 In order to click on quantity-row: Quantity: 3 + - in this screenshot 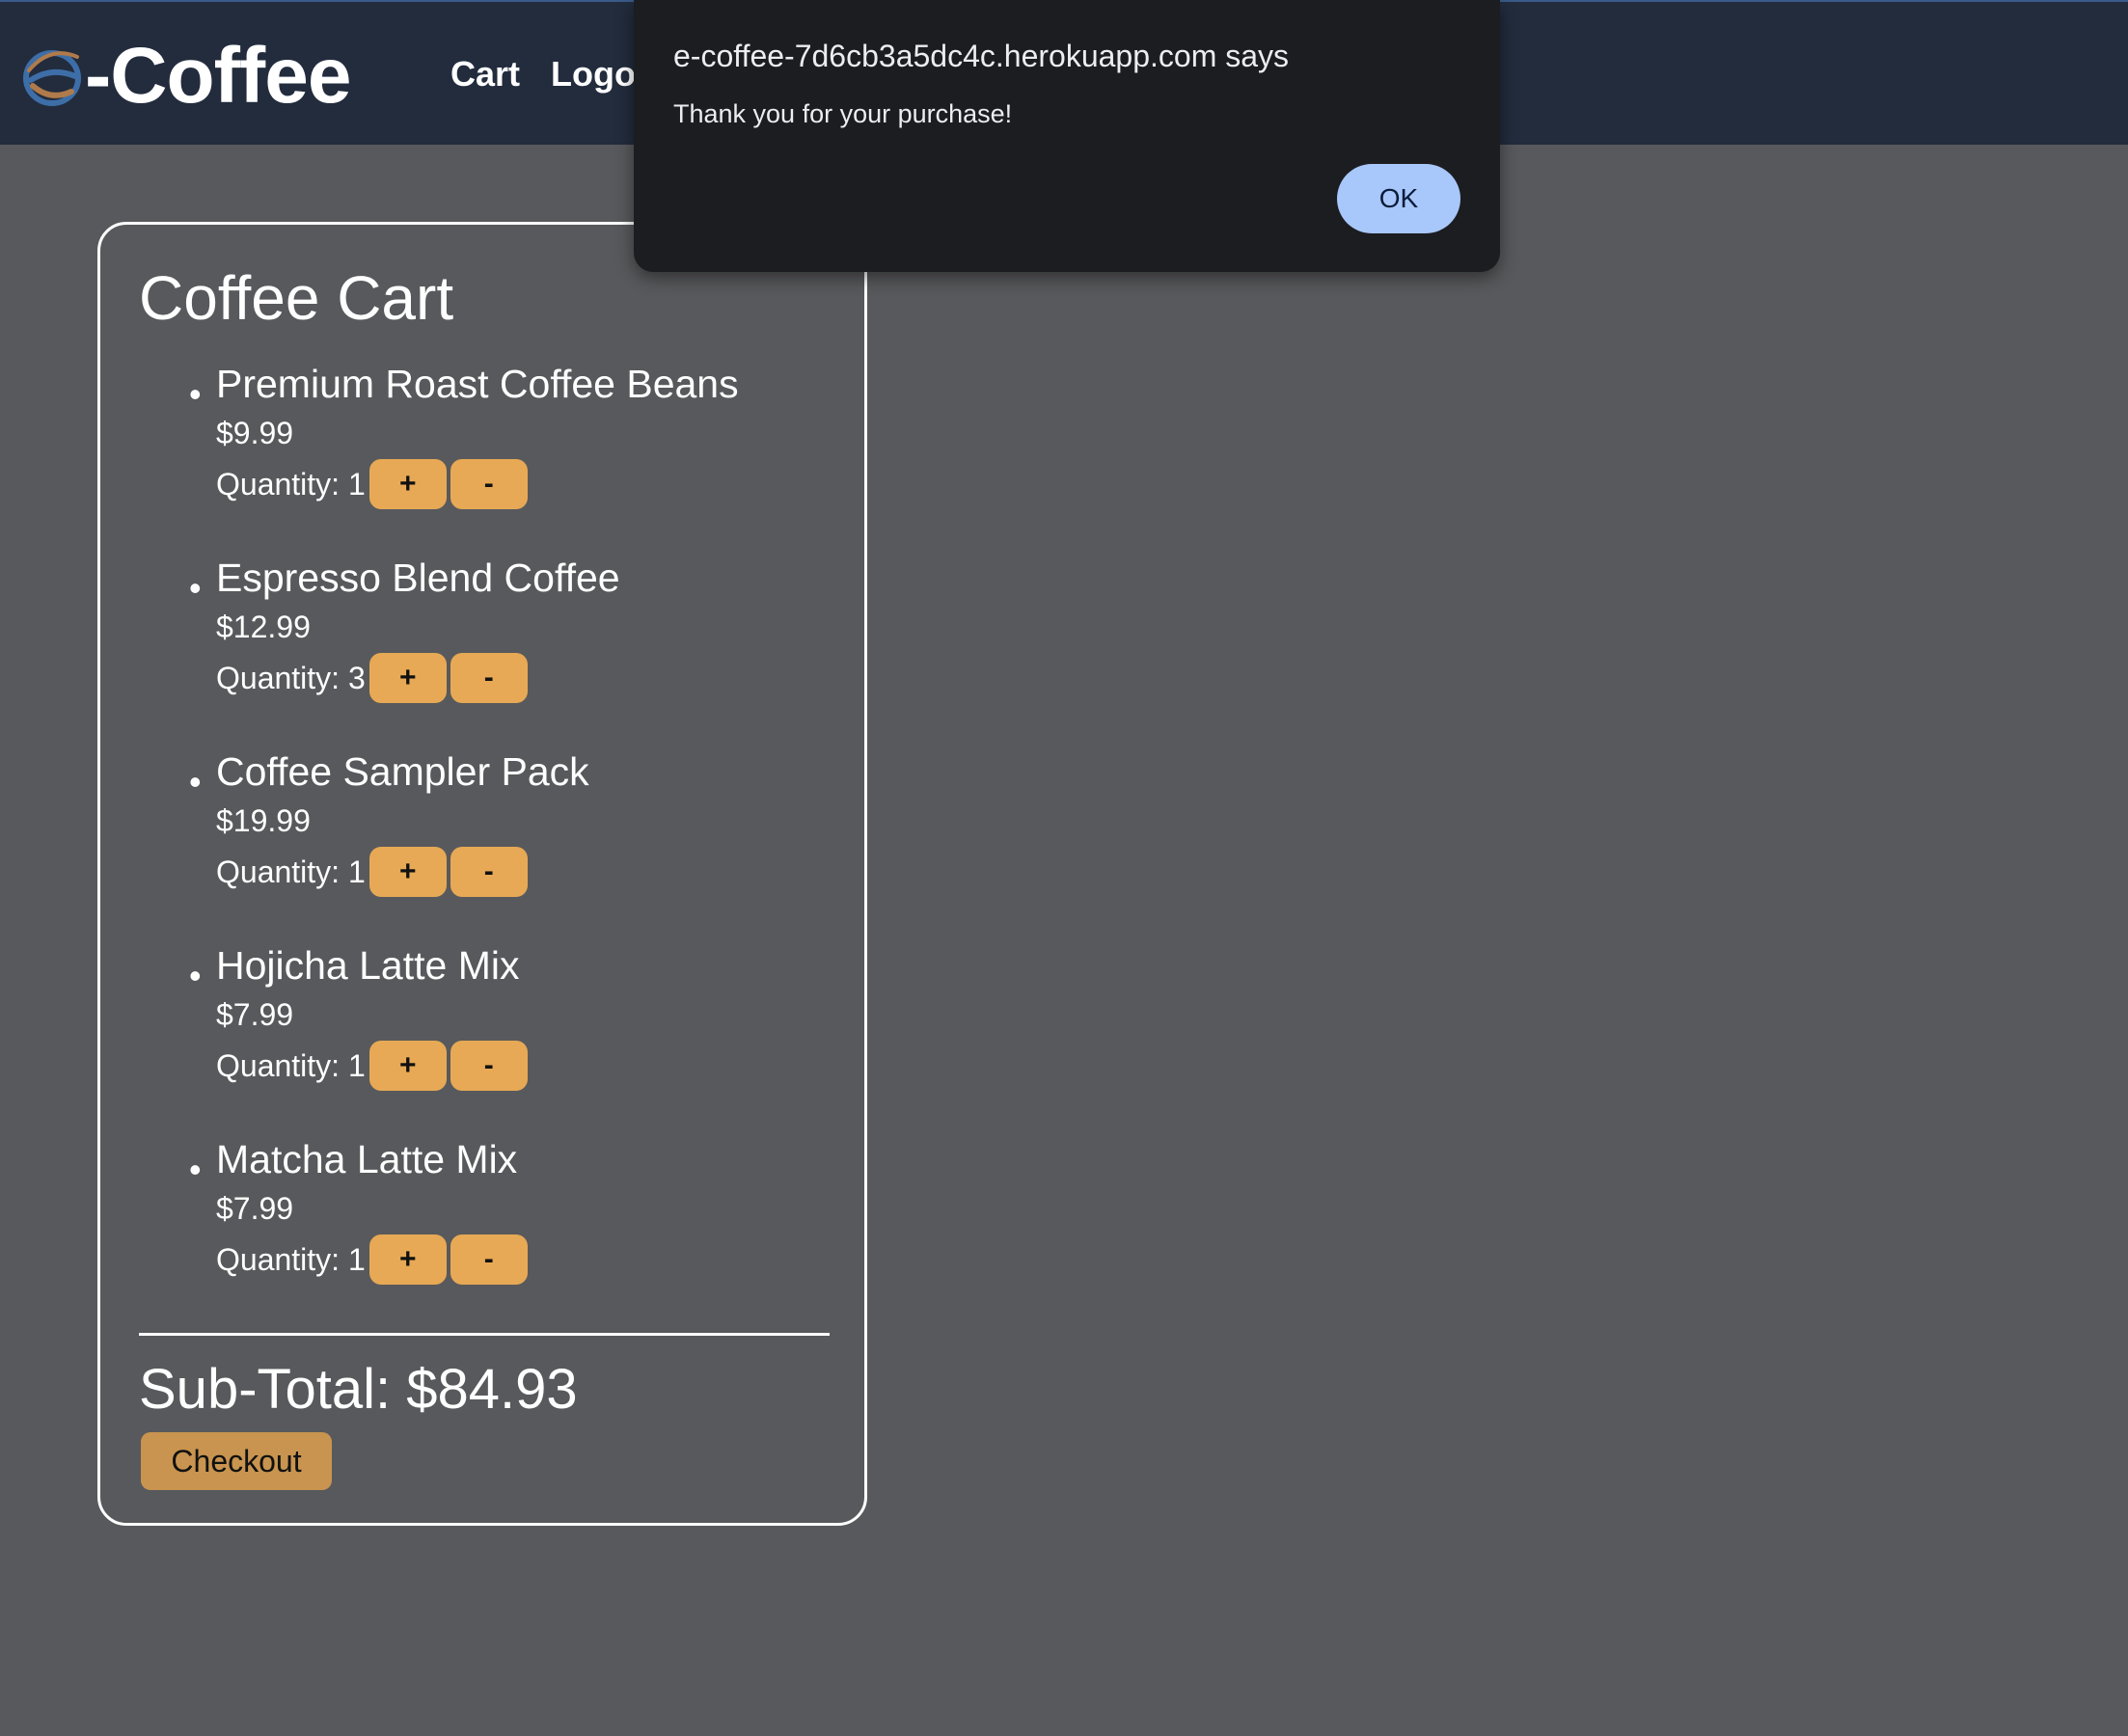, I will do `click(540, 678)`.